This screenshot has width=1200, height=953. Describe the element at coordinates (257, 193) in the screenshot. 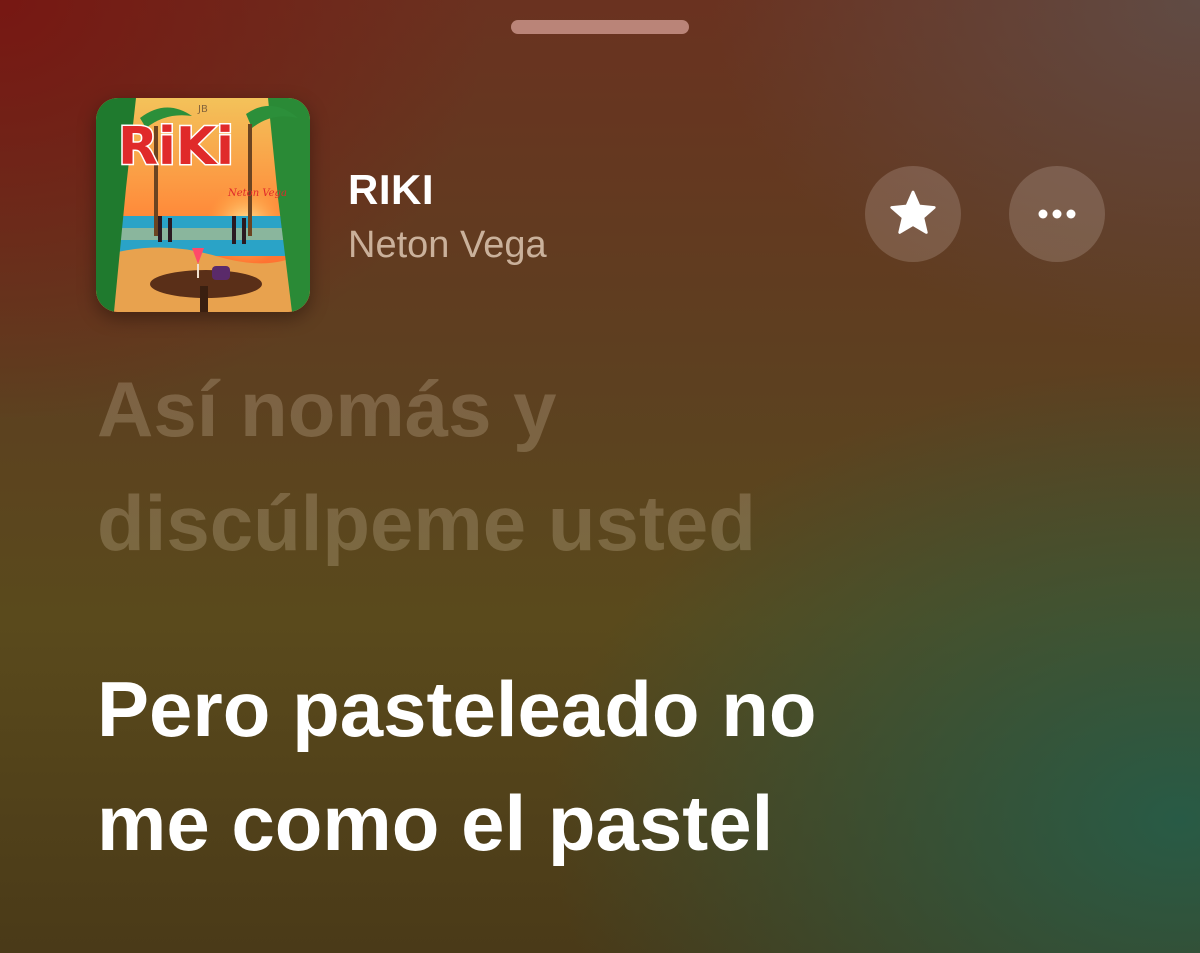

I see `artwork-subtitle-text: Neton Vega` at that location.